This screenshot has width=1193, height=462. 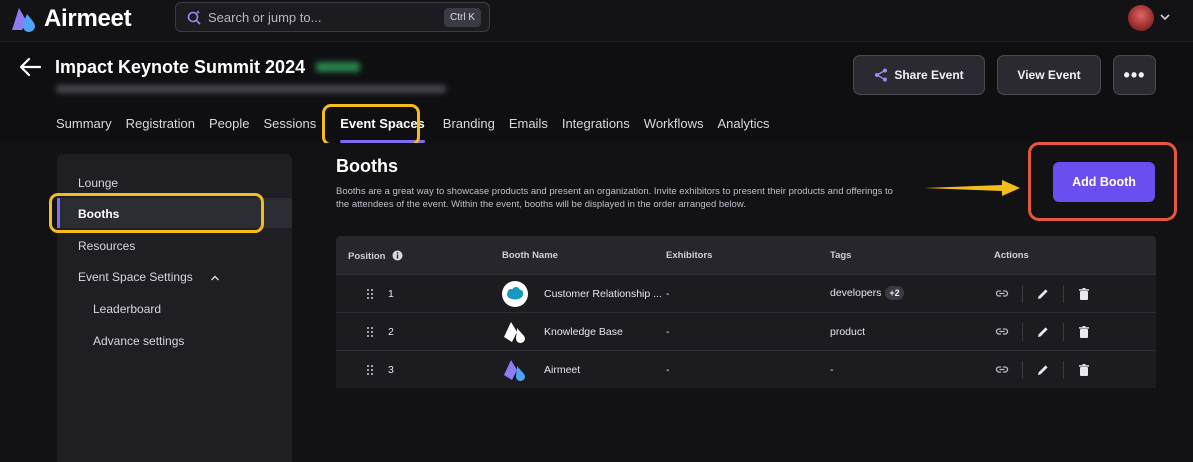 I want to click on tab-registration: Registration, so click(x=160, y=125).